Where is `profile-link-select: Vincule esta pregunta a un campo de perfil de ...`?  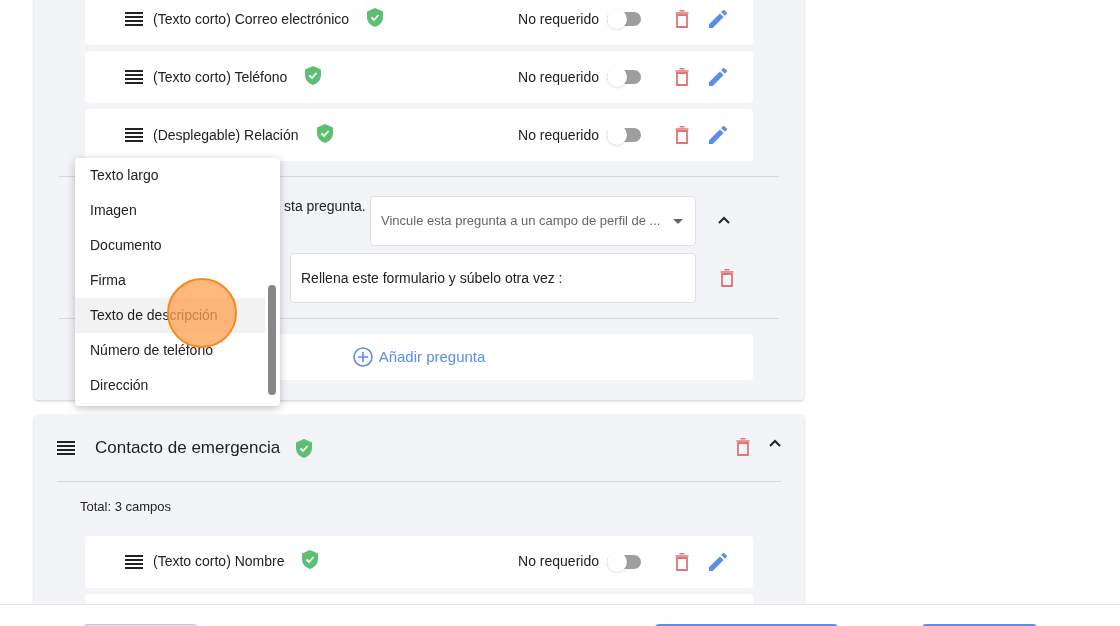 profile-link-select: Vincule esta pregunta a un campo de perfil de ... is located at coordinates (533, 221).